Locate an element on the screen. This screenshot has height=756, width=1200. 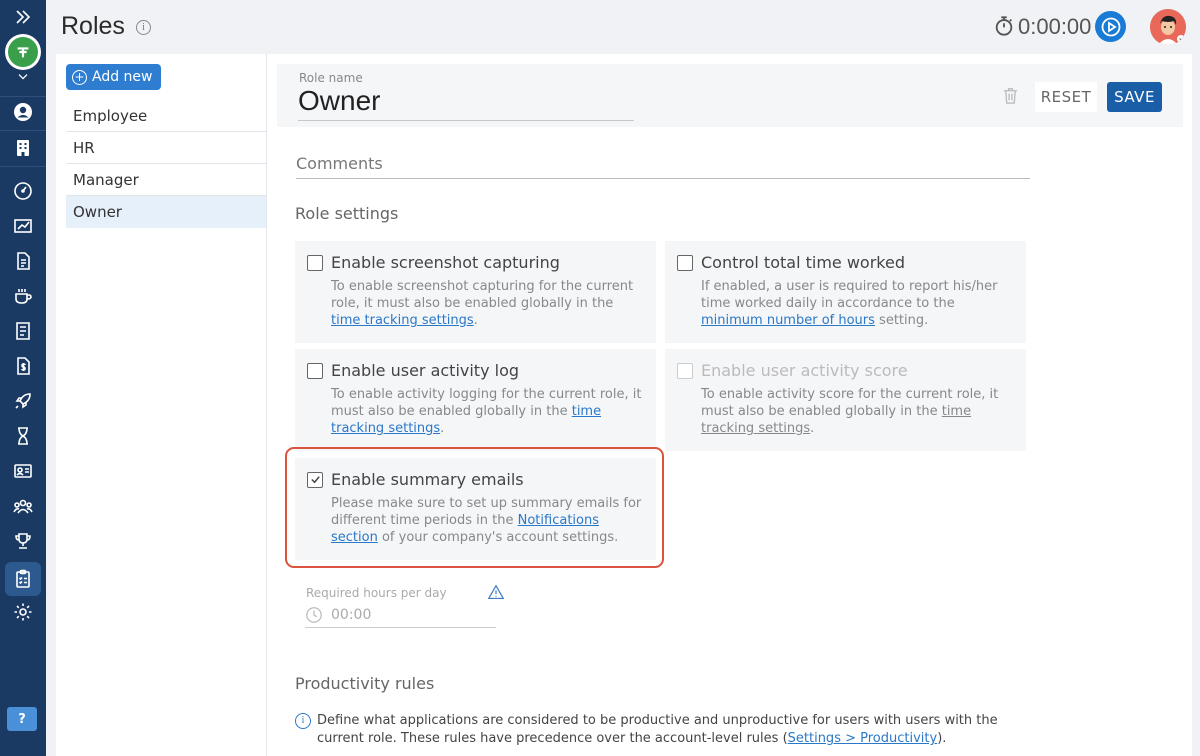
role-item-manager: Manager is located at coordinates (166, 180).